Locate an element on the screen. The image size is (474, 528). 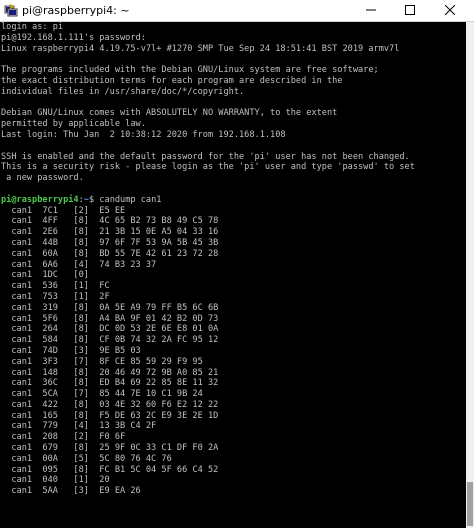
can-frame-line: can1 74D [3] 9E B5 03 is located at coordinates (71, 350).